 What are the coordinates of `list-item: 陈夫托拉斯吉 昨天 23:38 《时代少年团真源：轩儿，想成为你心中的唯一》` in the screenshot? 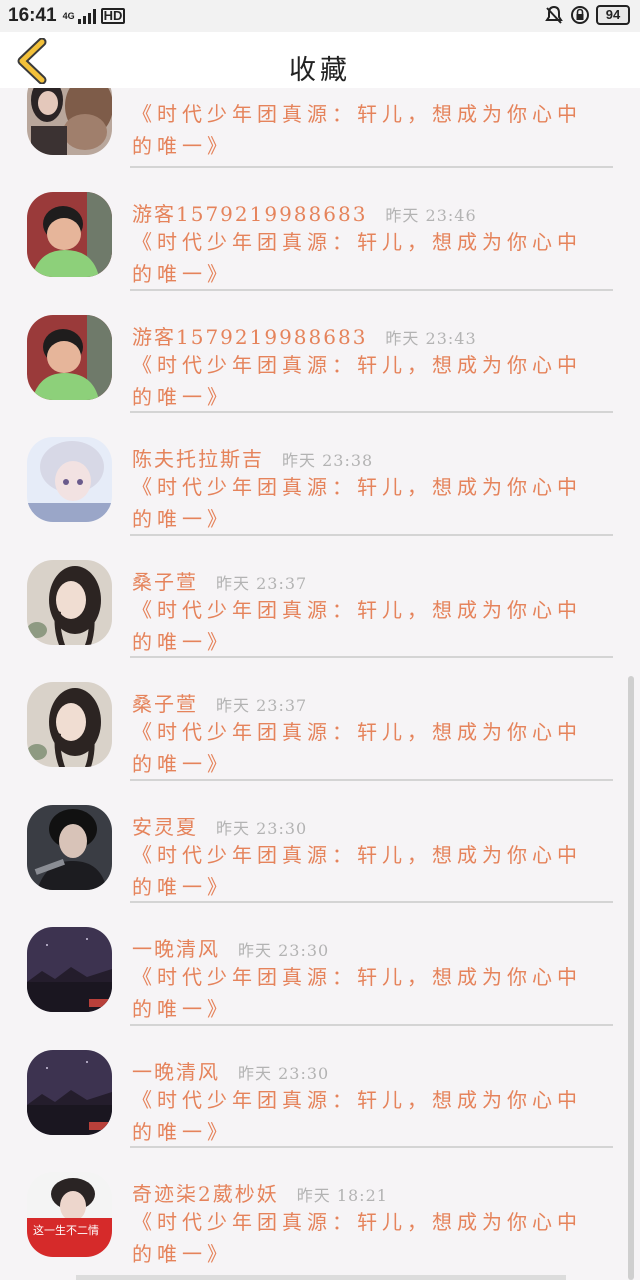 It's located at (320, 474).